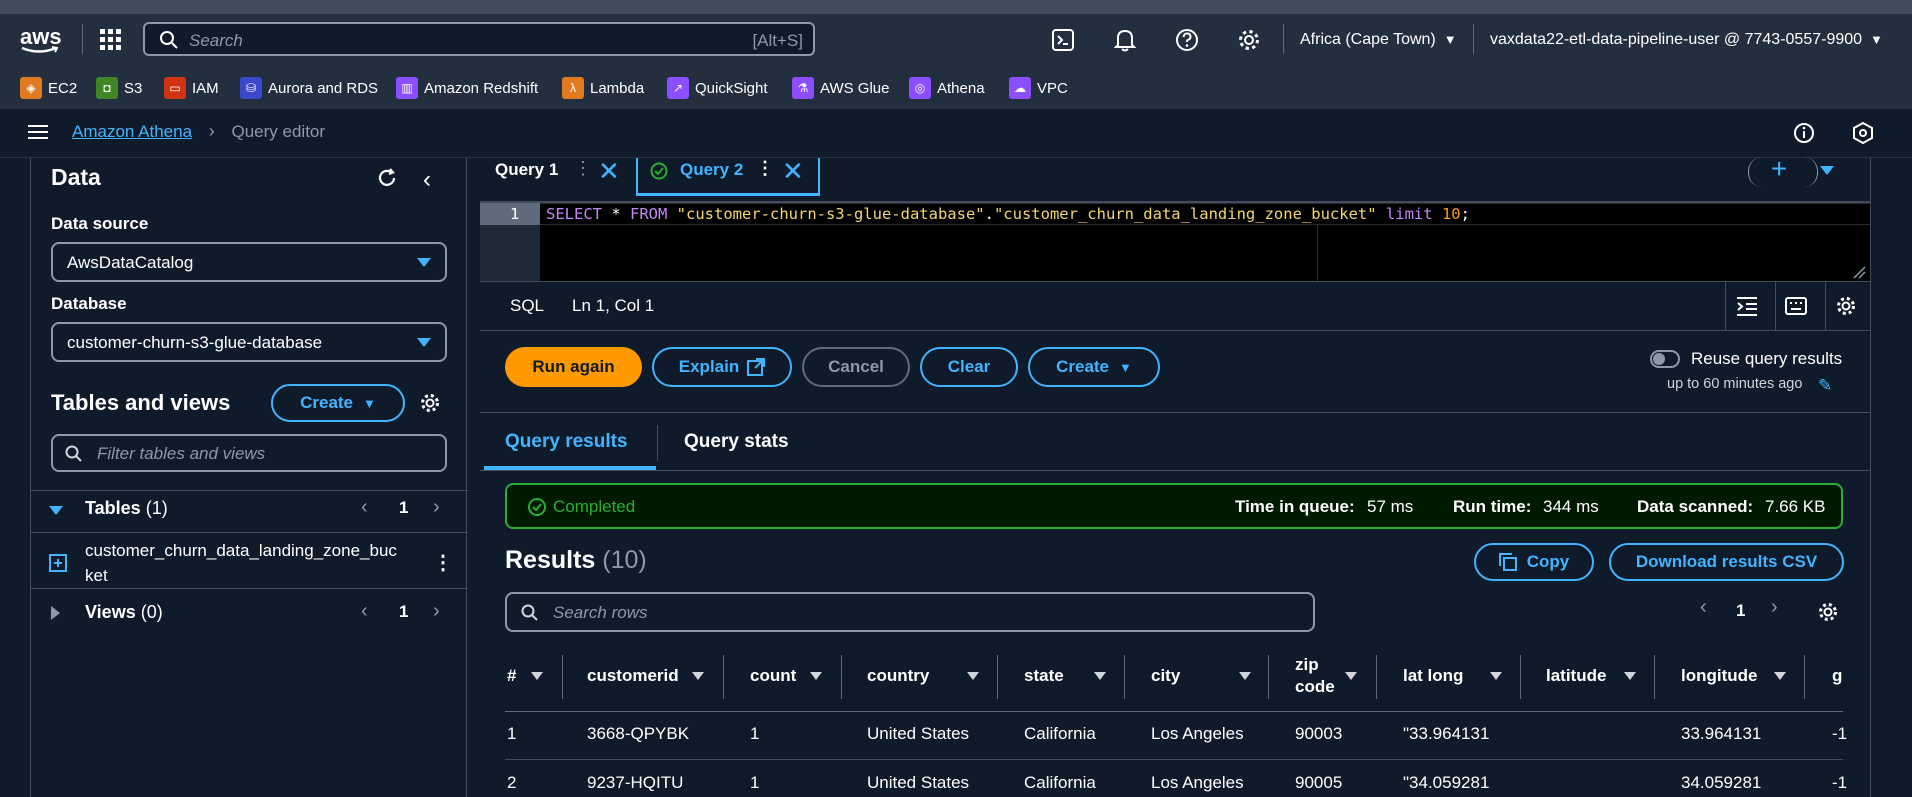  What do you see at coordinates (1804, 133) in the screenshot?
I see `info-icon` at bounding box center [1804, 133].